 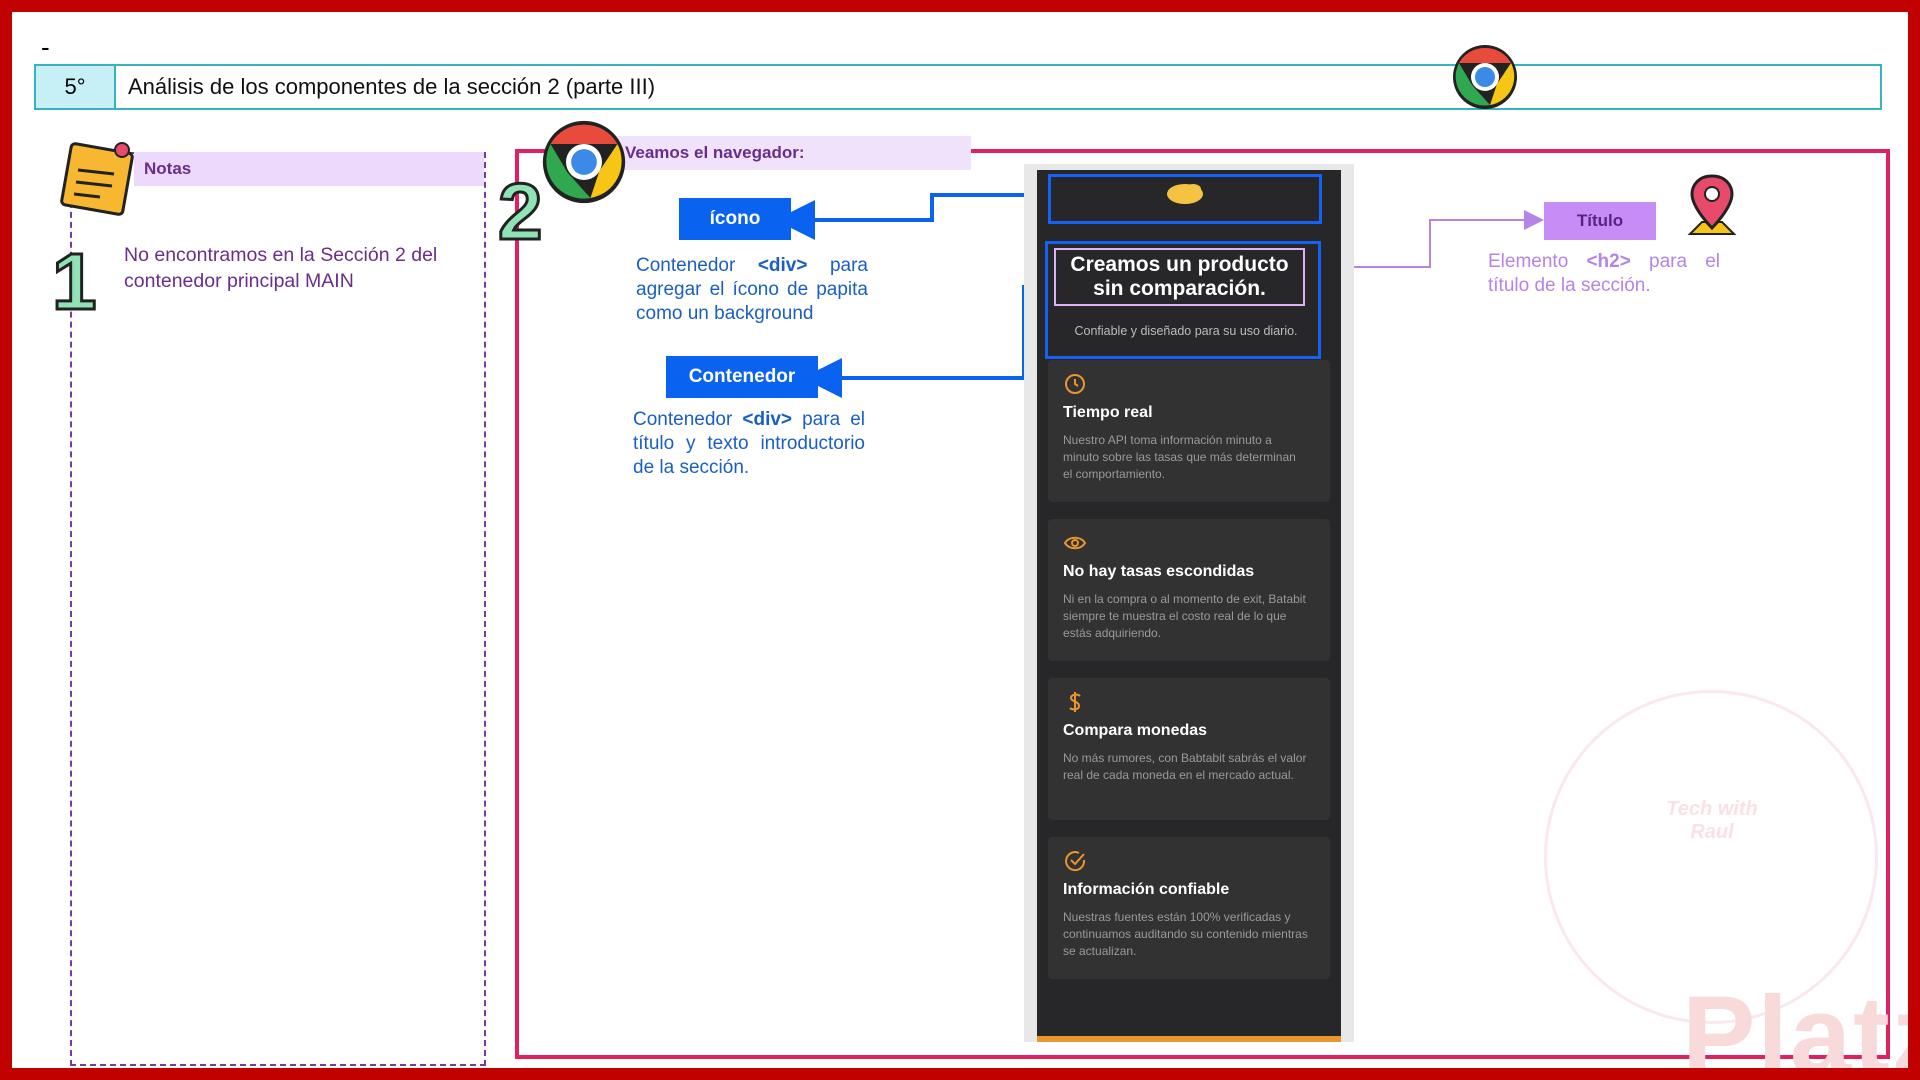 What do you see at coordinates (1075, 702) in the screenshot?
I see `dollar-icon` at bounding box center [1075, 702].